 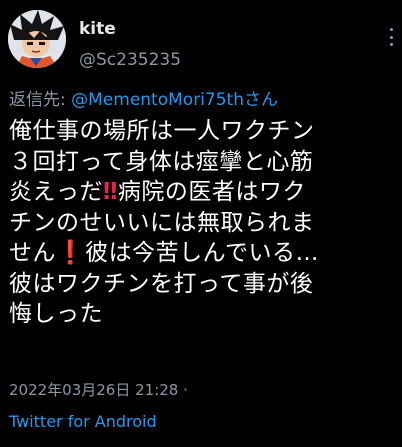 What do you see at coordinates (98, 390) in the screenshot?
I see `tweet-timestamp: 2022年03月26日 21:28 ·` at bounding box center [98, 390].